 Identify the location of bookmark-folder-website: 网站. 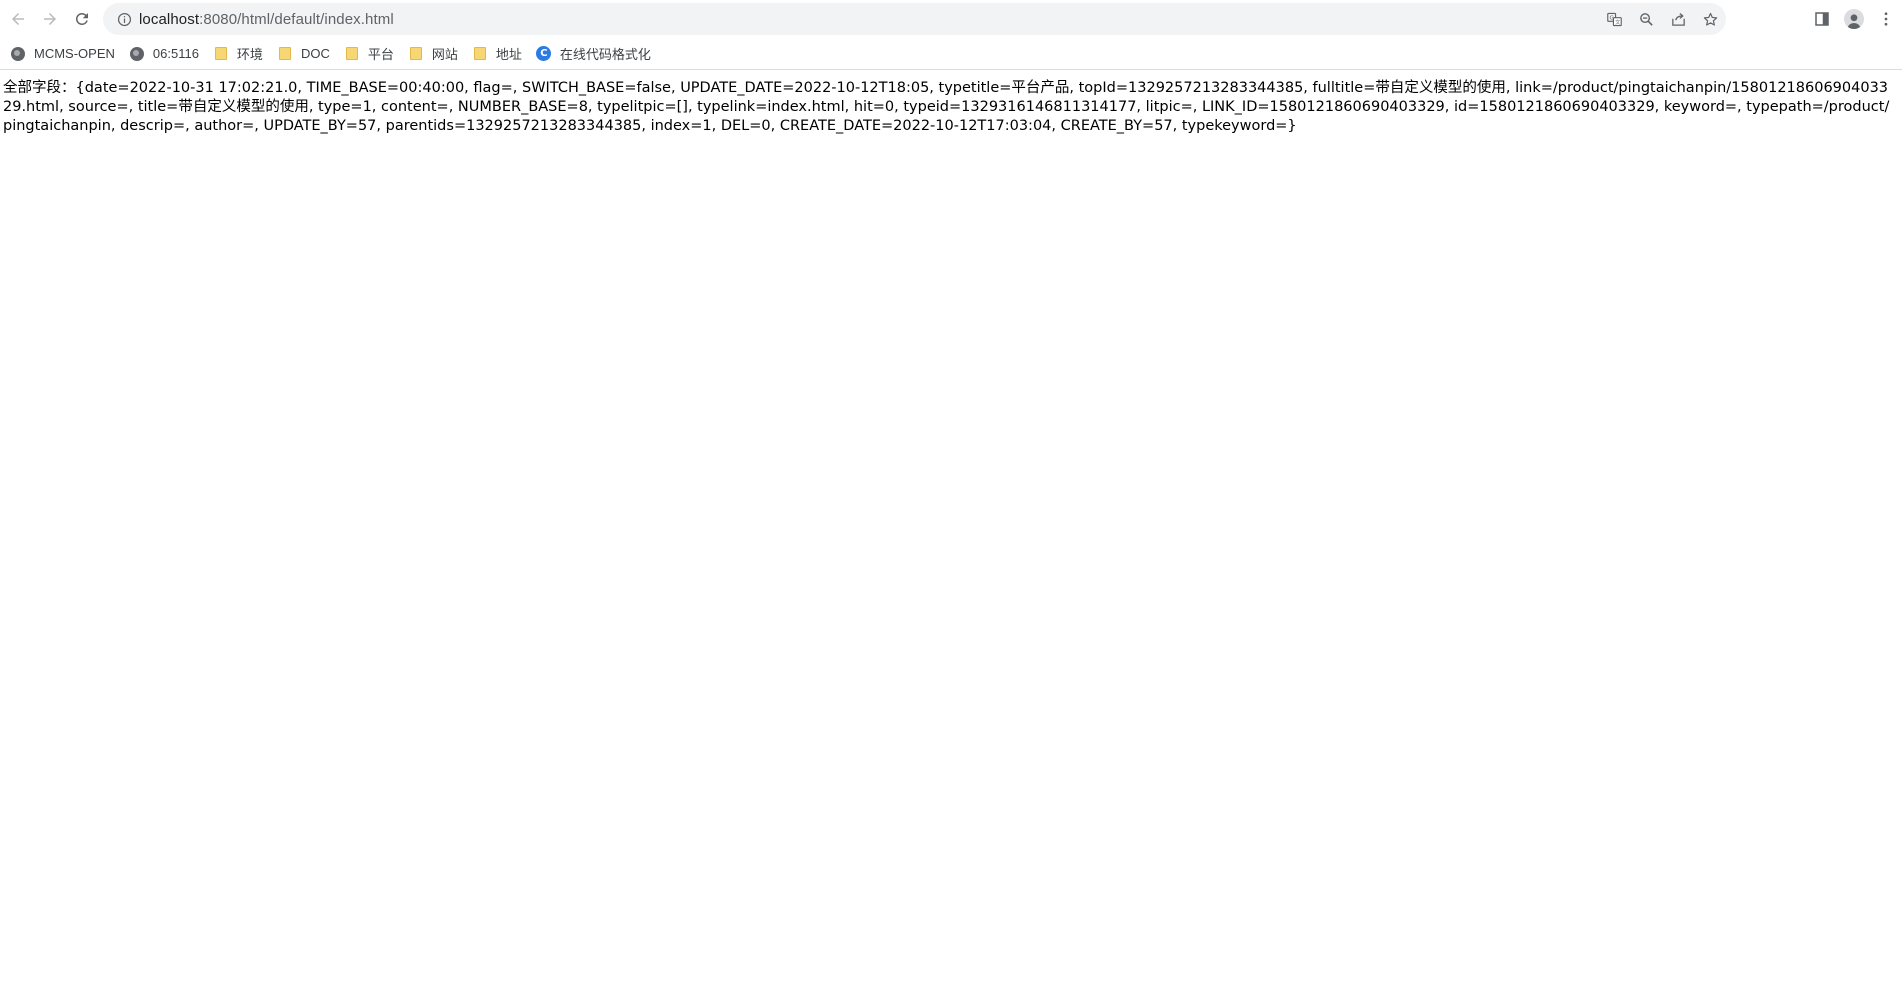
(435, 54).